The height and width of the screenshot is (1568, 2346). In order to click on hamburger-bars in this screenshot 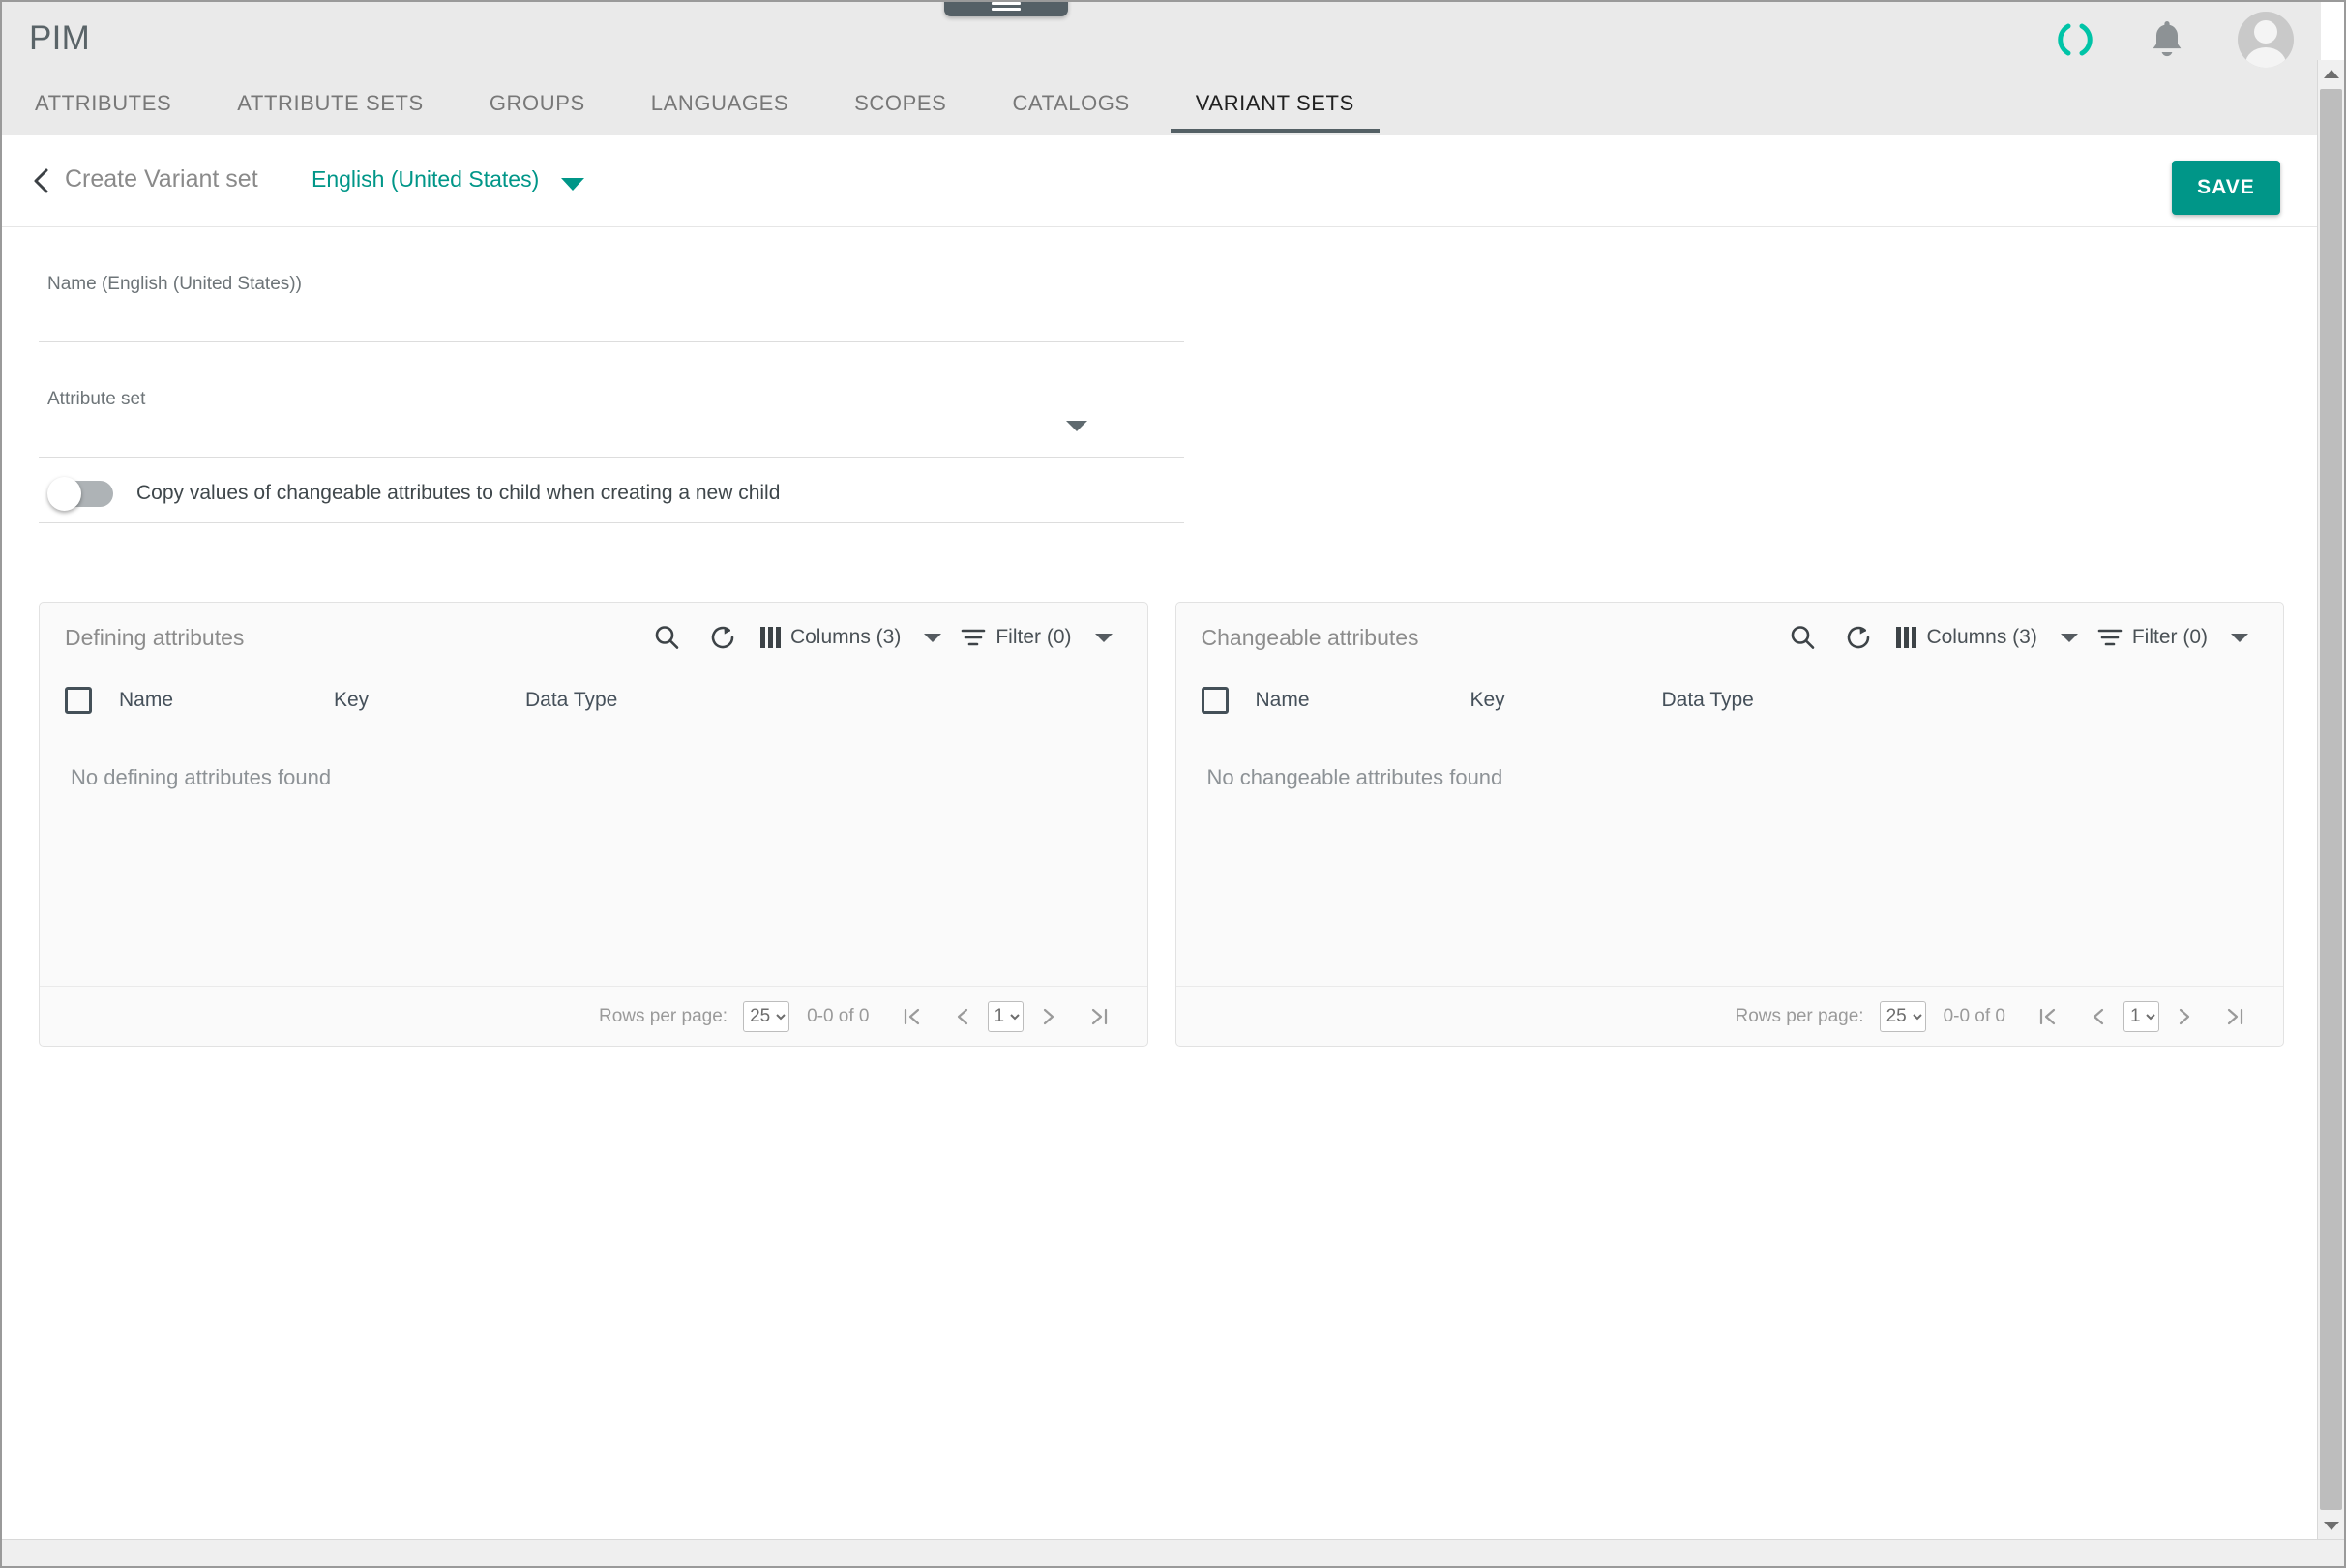, I will do `click(1006, 8)`.